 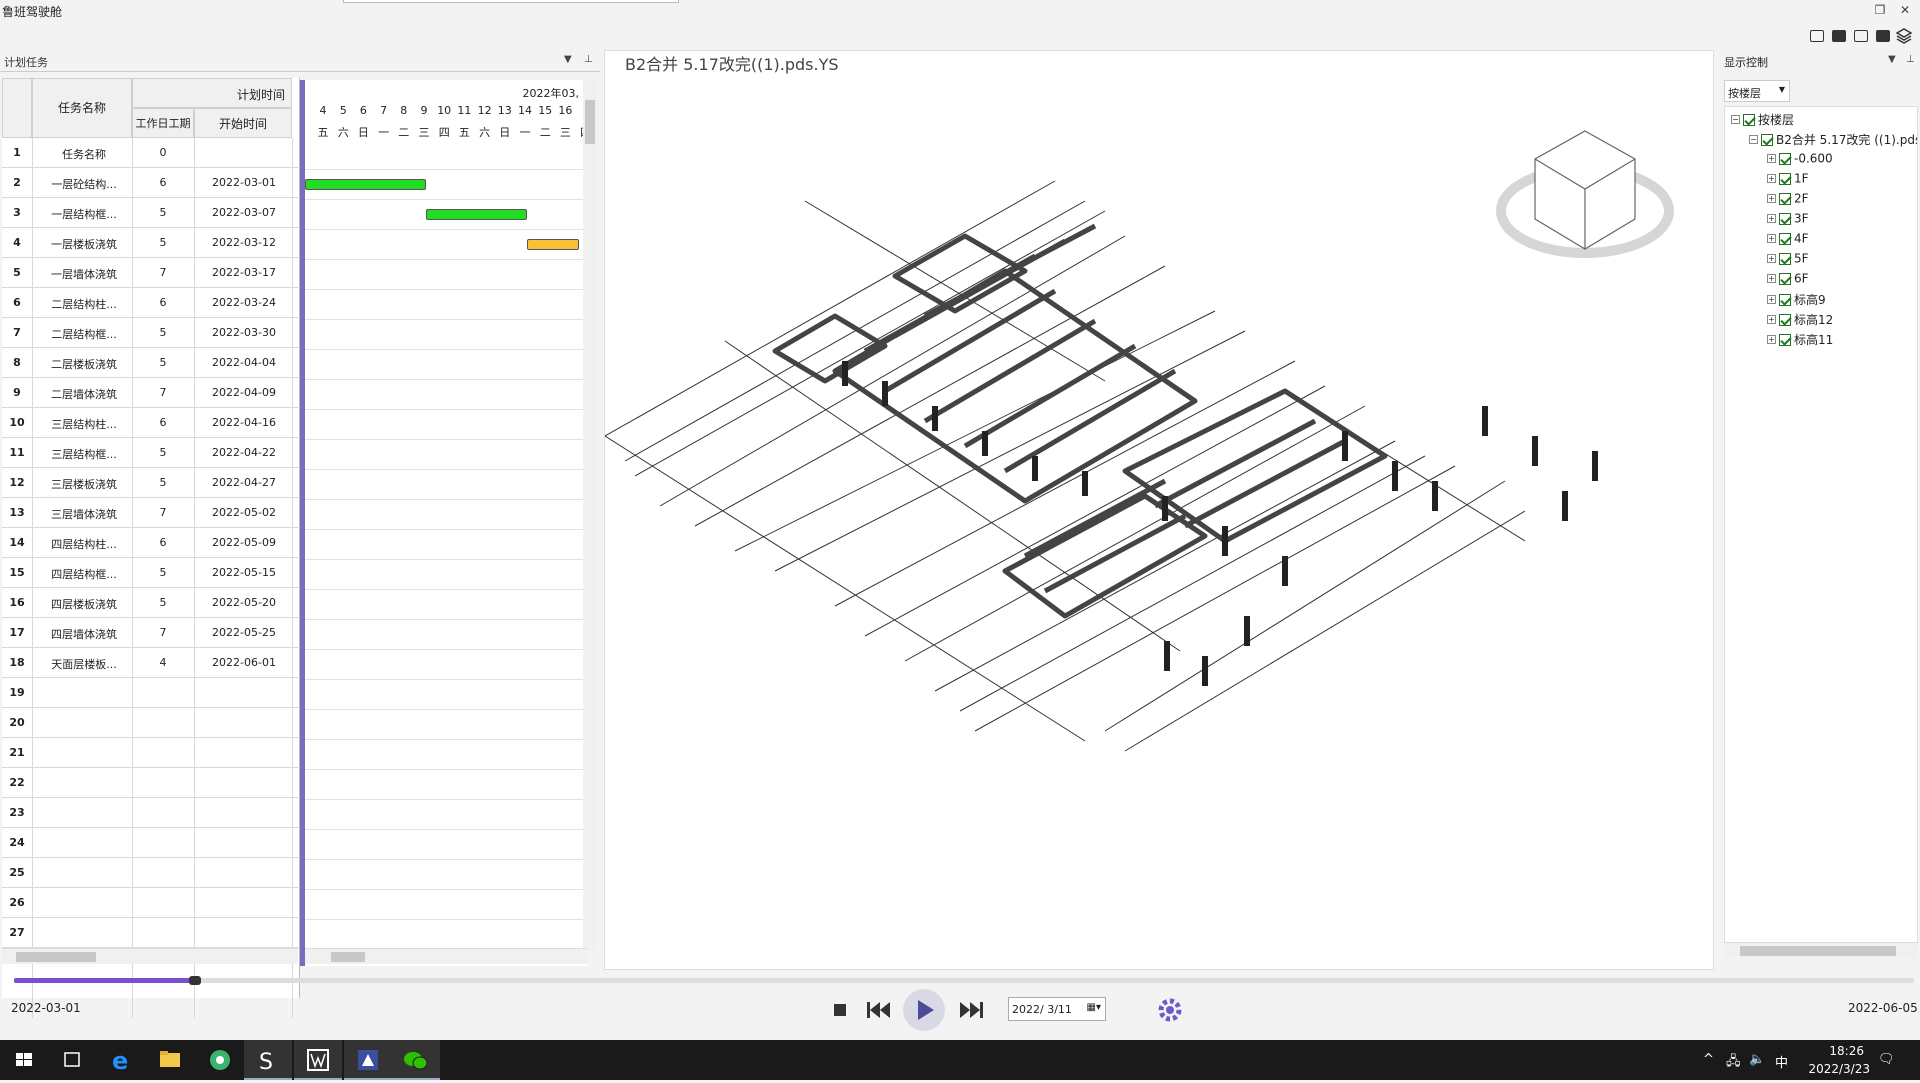 I want to click on tray-expand-icon: ^, so click(x=1708, y=1059).